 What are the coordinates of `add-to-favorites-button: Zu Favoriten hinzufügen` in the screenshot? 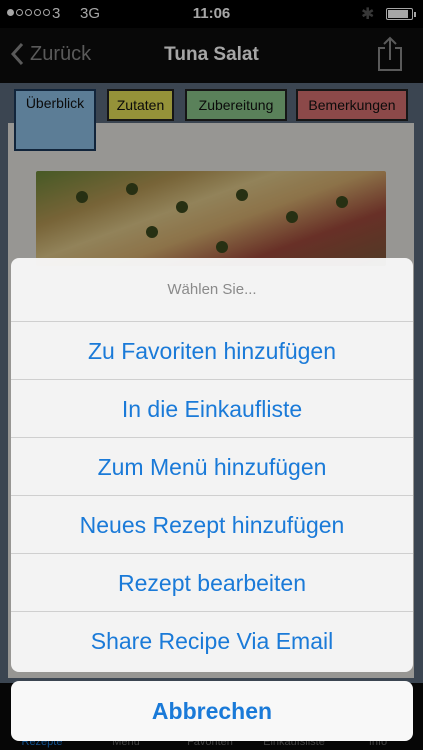 It's located at (212, 351).